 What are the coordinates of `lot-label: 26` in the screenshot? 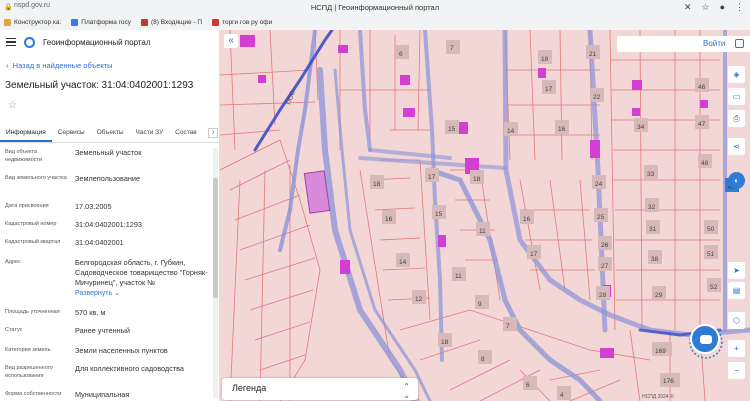 It's located at (605, 245).